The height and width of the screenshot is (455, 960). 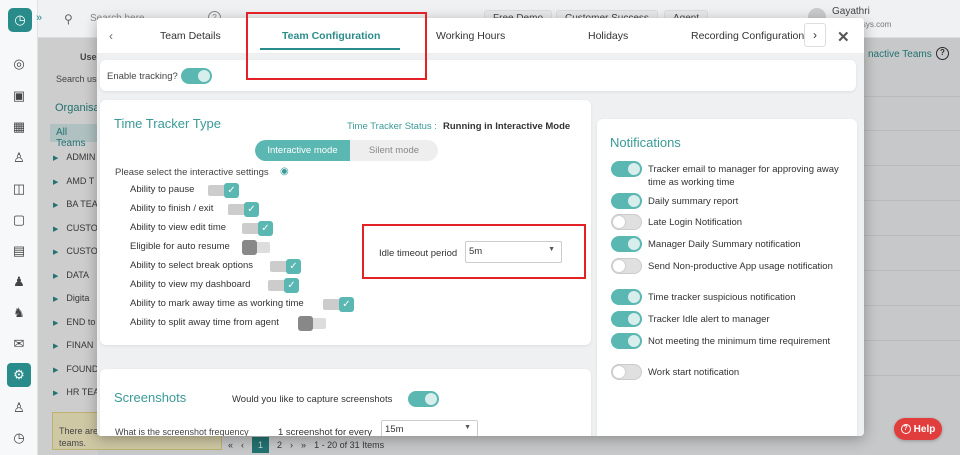 I want to click on time-tracker-type-title: Time Tracker Type, so click(x=167, y=123).